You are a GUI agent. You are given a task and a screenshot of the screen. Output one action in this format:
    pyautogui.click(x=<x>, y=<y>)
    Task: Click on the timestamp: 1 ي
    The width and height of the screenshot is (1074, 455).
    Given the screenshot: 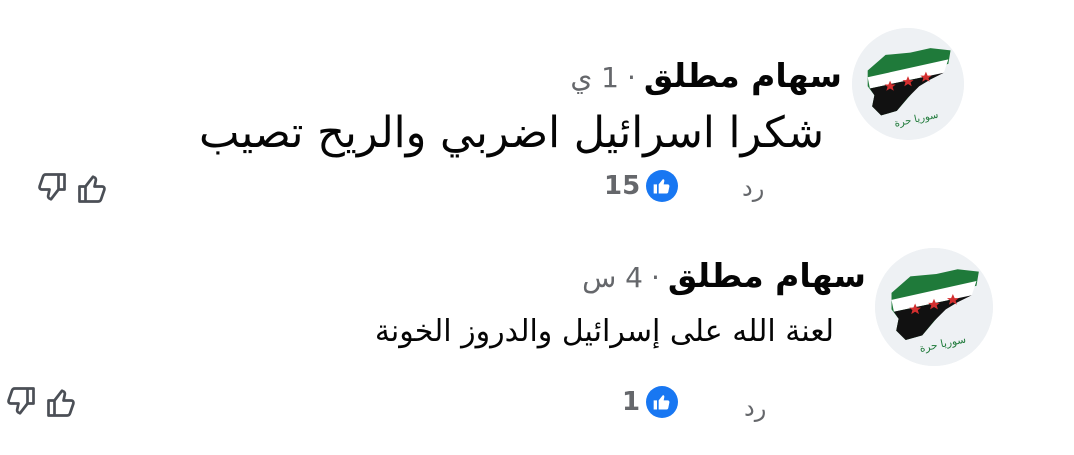 What is the action you would take?
    pyautogui.click(x=594, y=77)
    